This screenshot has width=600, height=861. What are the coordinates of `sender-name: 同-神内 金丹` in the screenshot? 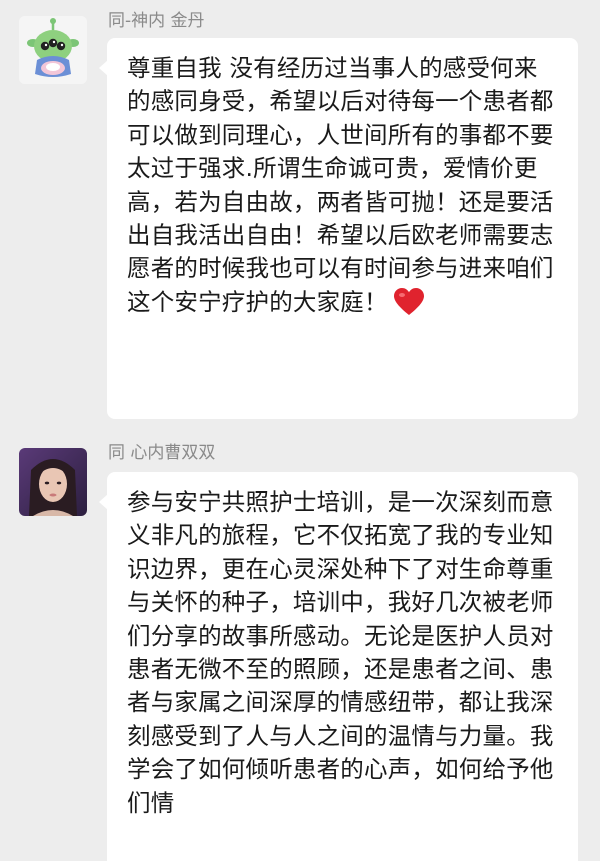 It's located at (156, 21).